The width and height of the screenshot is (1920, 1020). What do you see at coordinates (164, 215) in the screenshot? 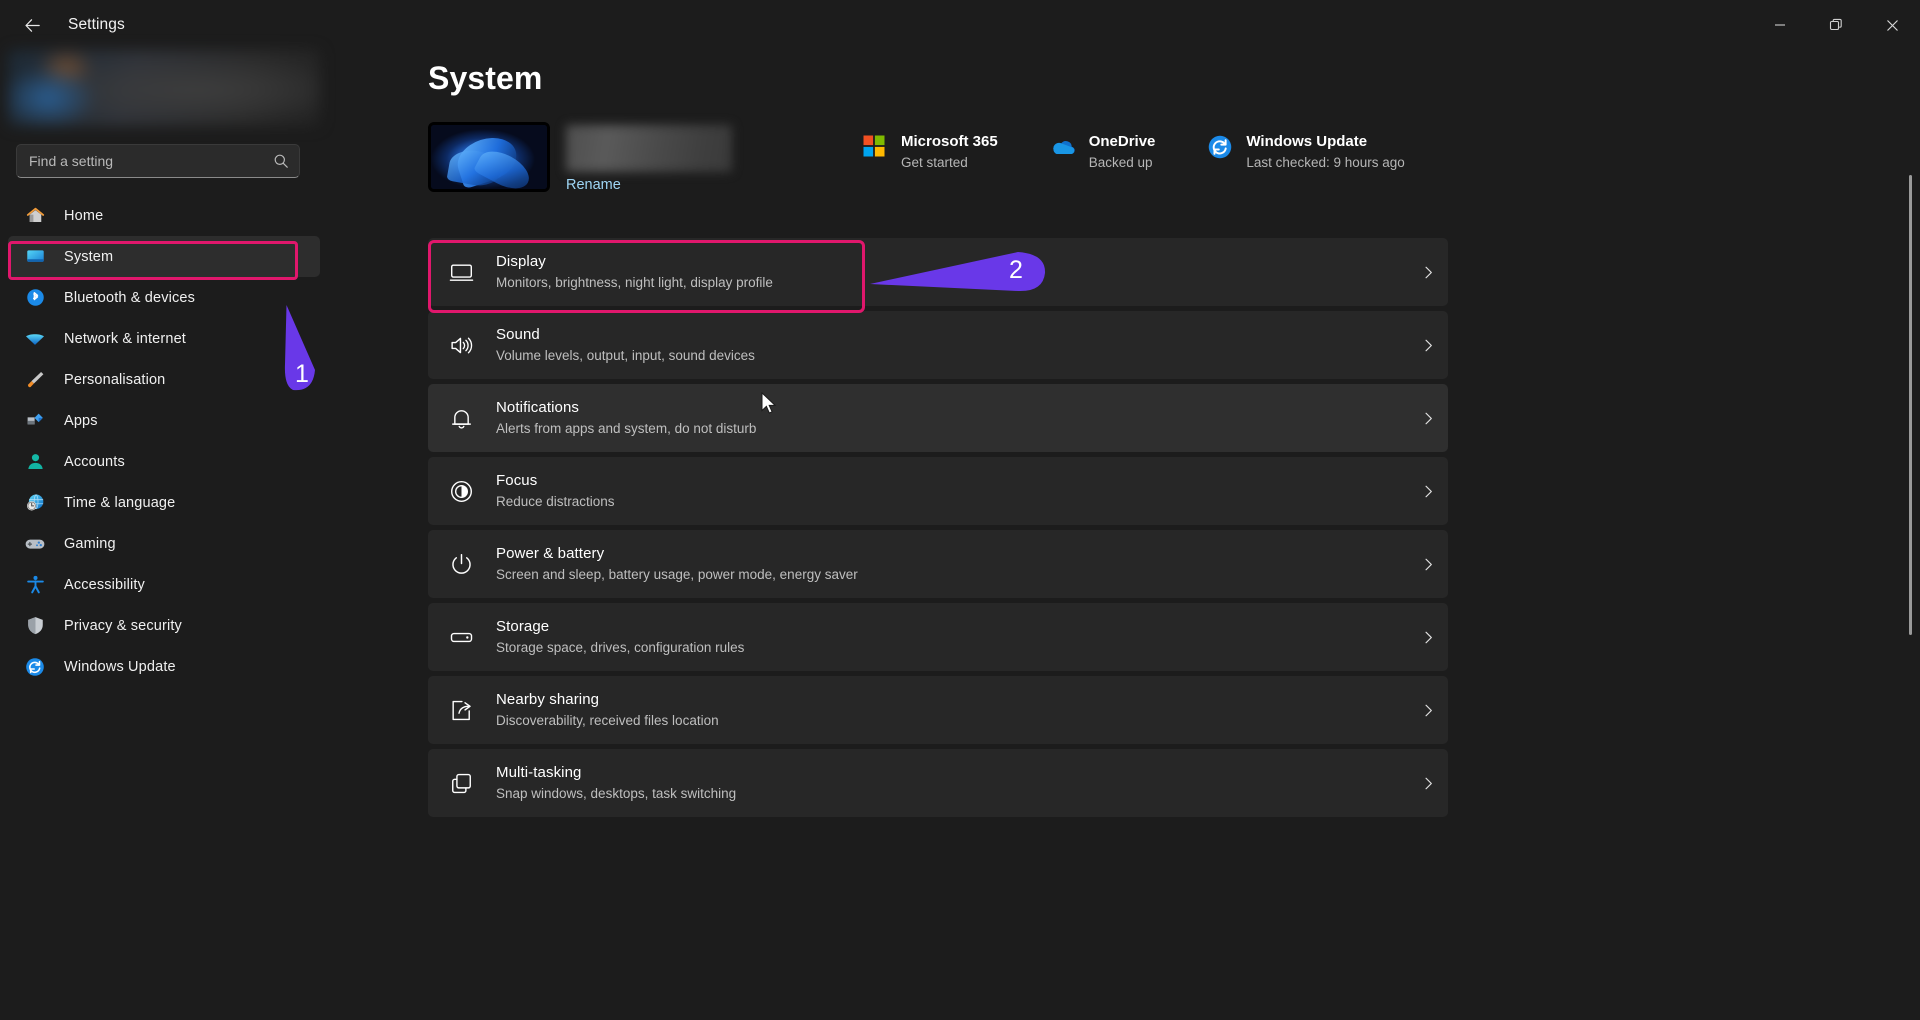
I see `sidebar-item-home: Home` at bounding box center [164, 215].